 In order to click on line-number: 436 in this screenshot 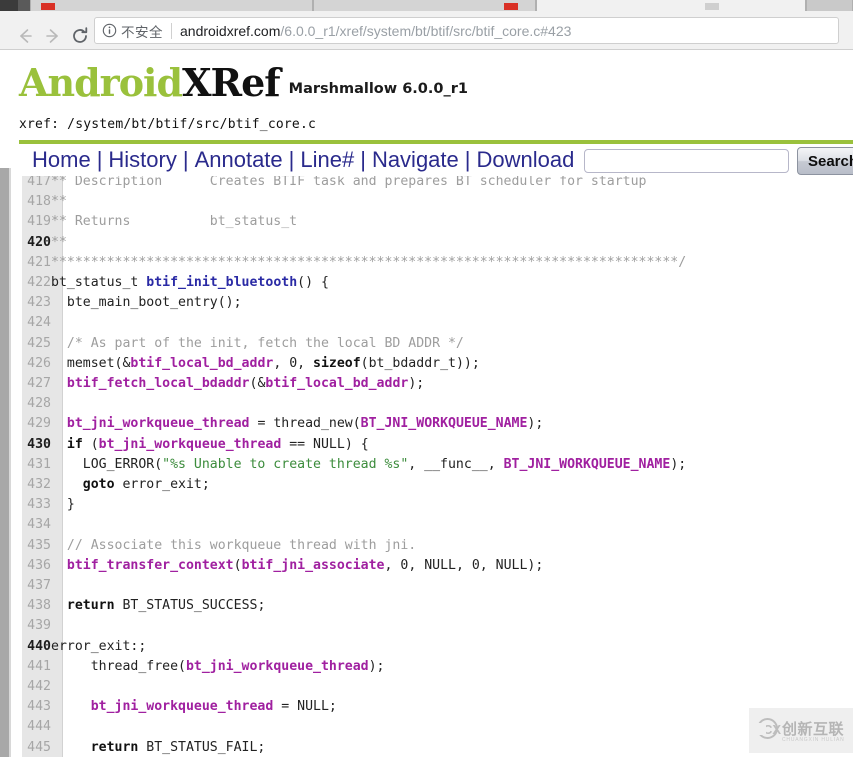, I will do `click(31, 566)`.